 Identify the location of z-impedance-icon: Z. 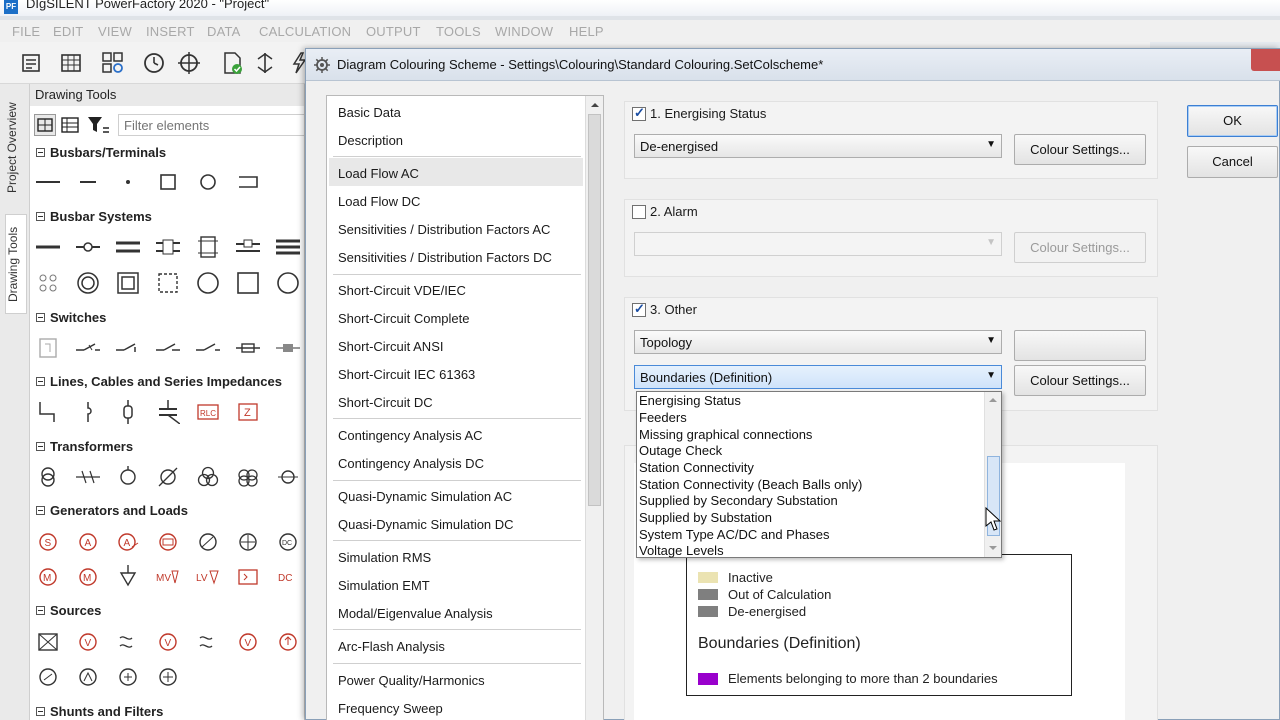
(248, 412).